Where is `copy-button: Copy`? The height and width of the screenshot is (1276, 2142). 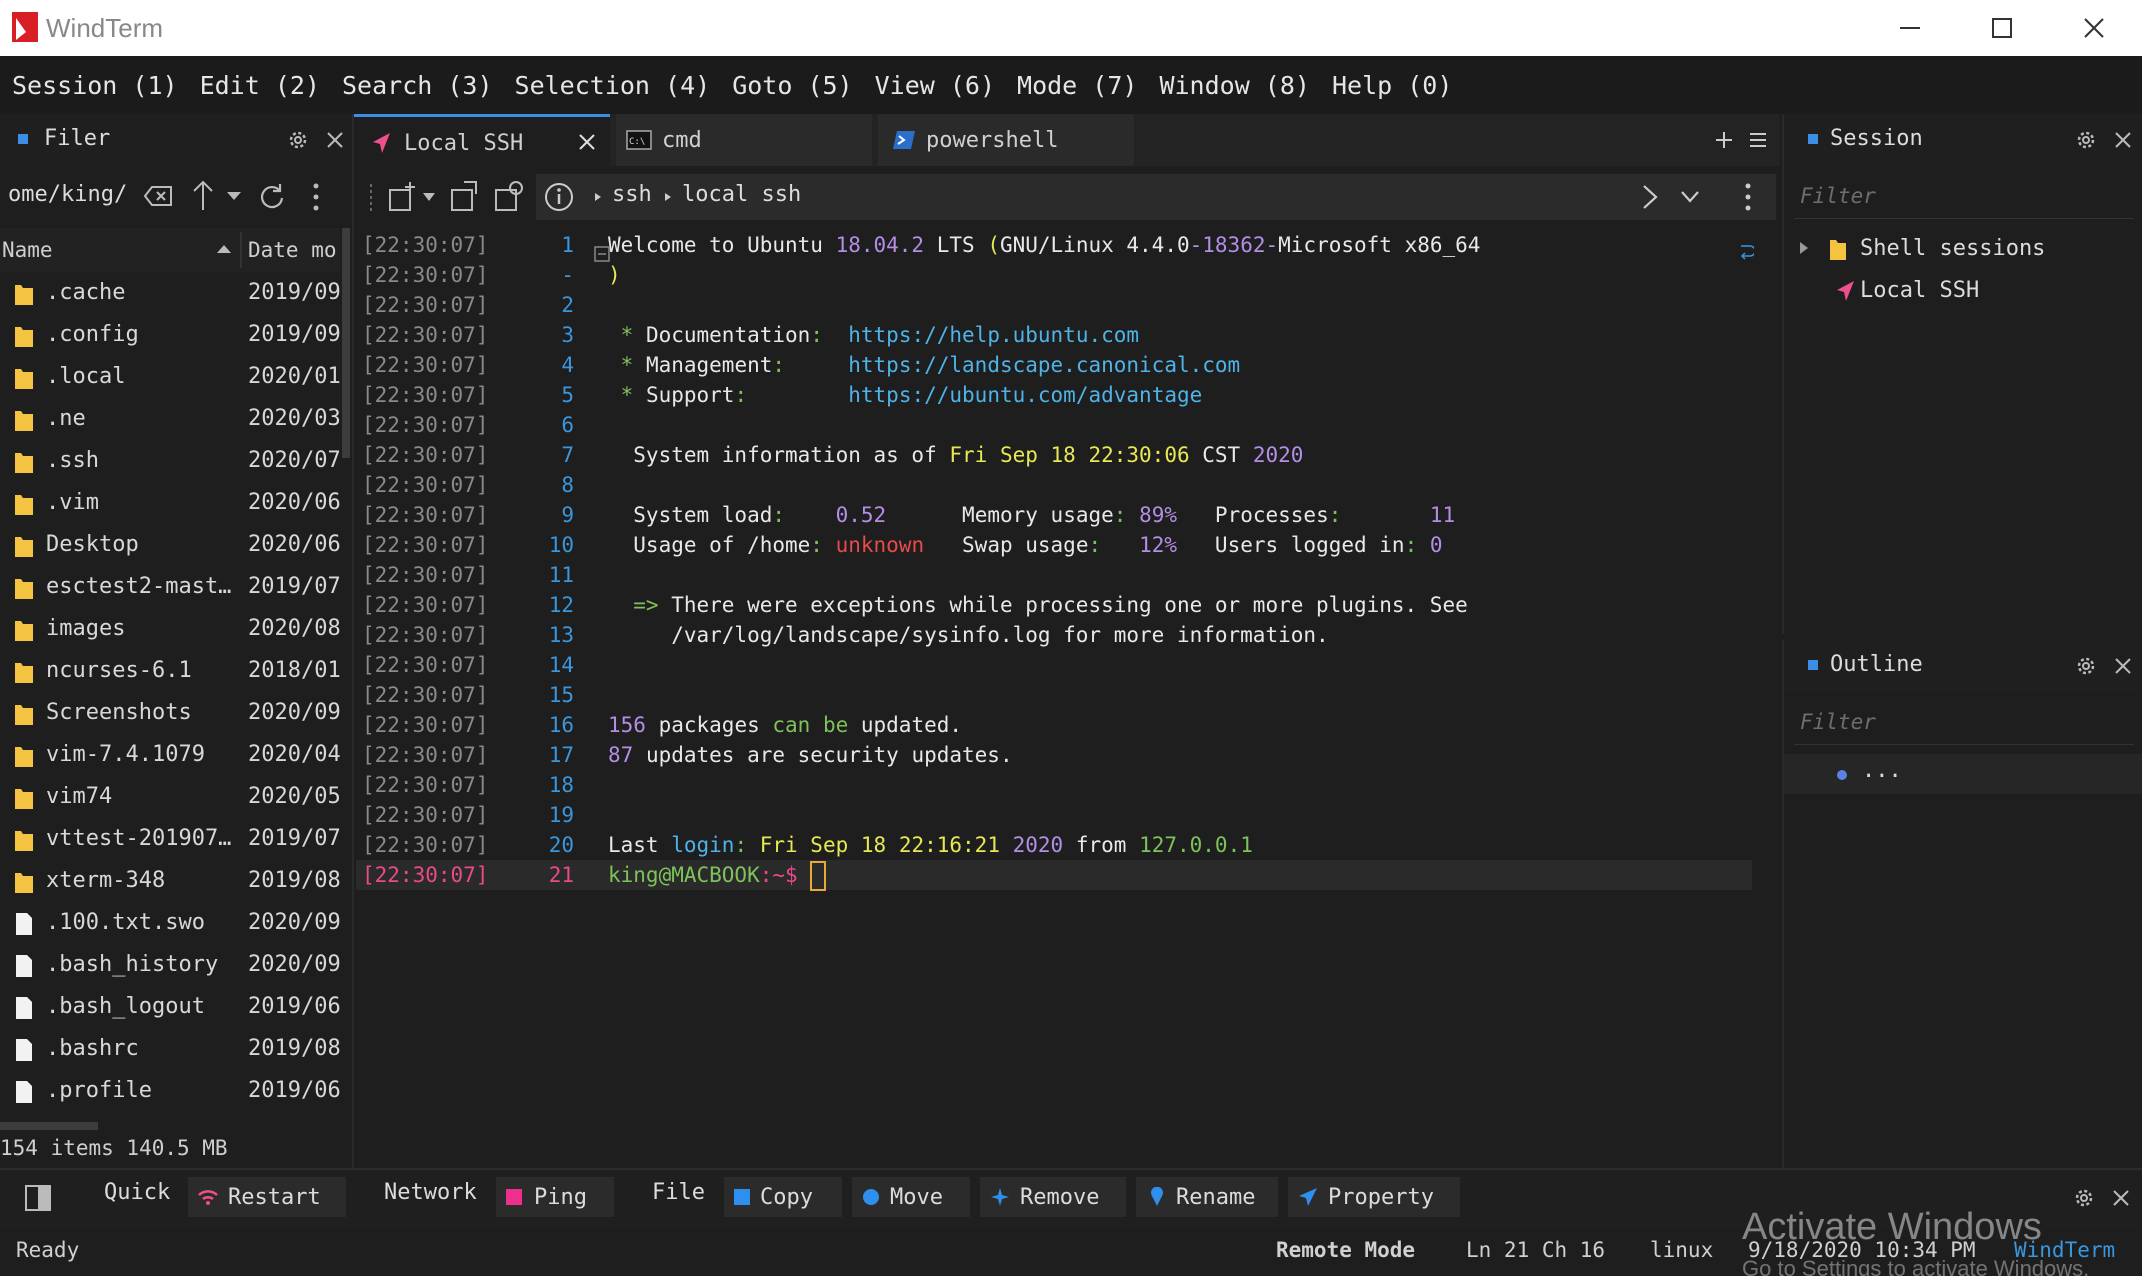 copy-button: Copy is located at coordinates (783, 1197).